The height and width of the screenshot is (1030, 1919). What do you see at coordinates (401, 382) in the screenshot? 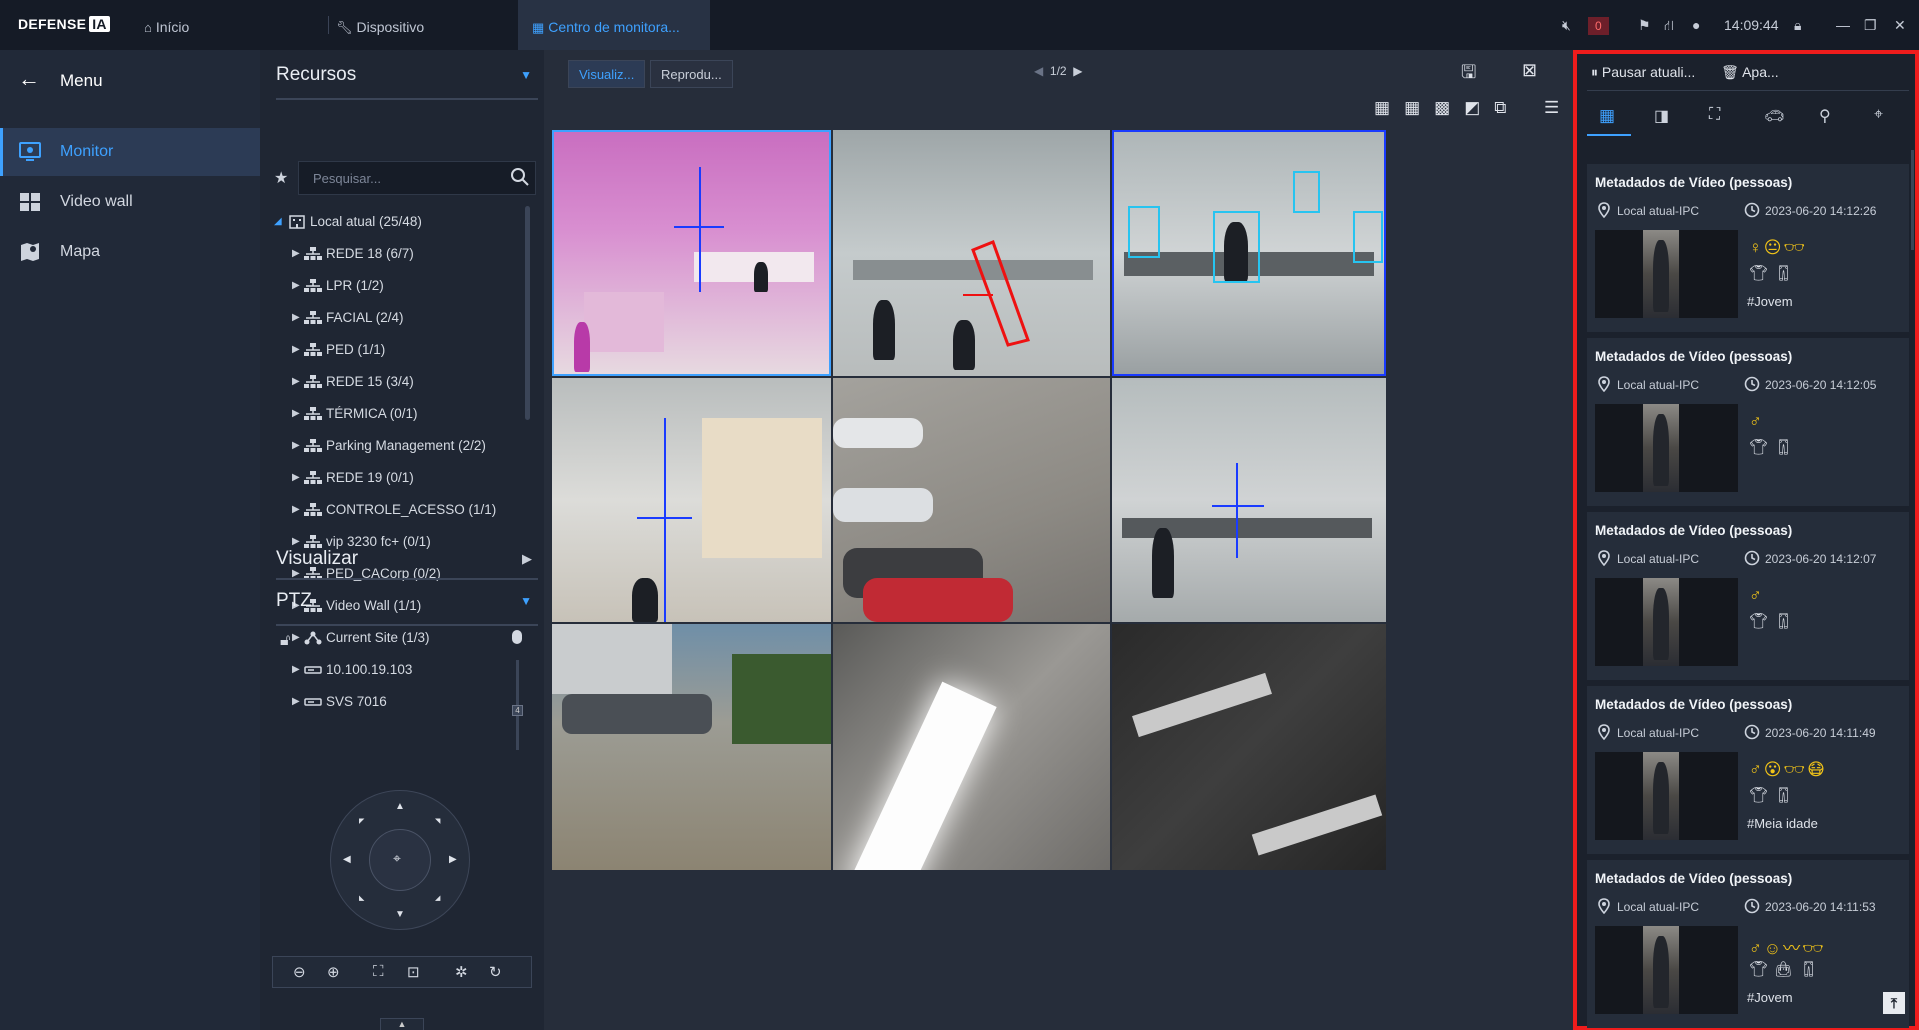
I see `tree-item: ▶ REDE 15 (3/4)` at bounding box center [401, 382].